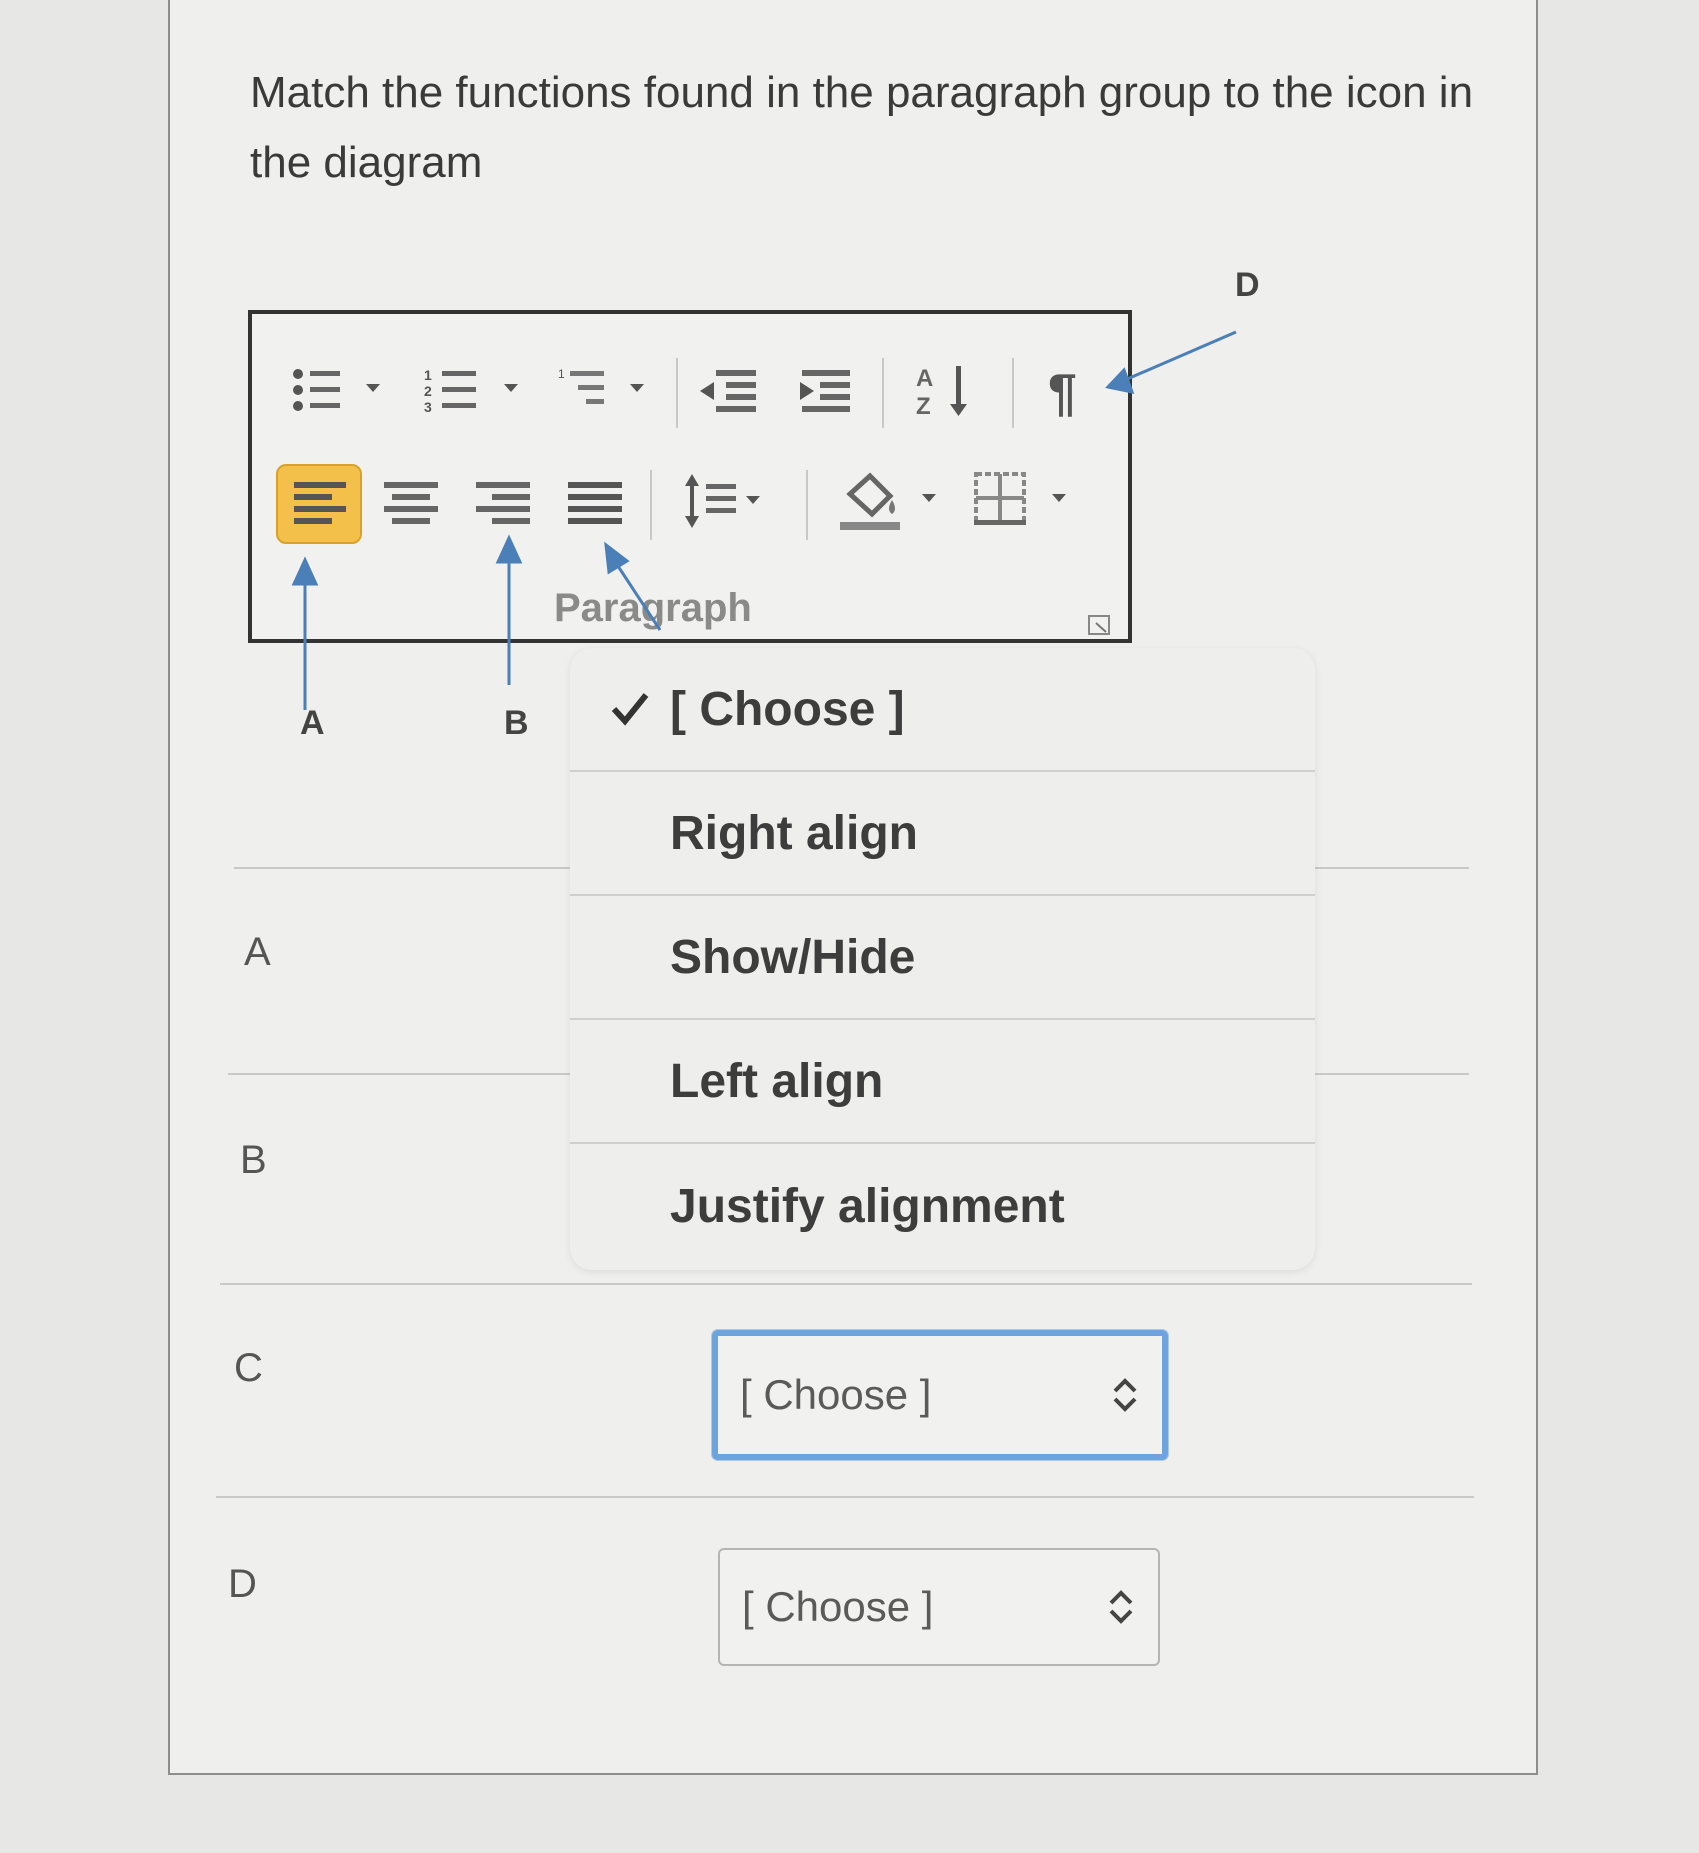  Describe the element at coordinates (471, 391) in the screenshot. I see `numbering-icon: 1 2 3` at that location.